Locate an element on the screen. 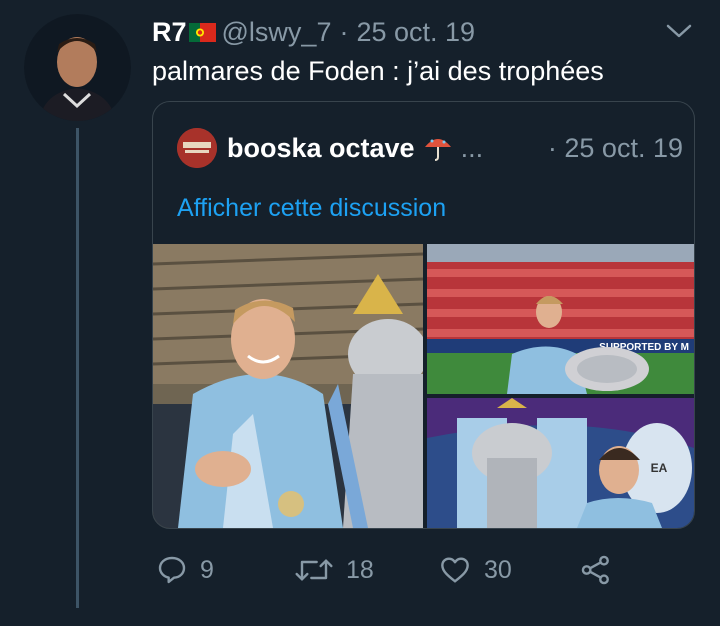 This screenshot has width=720, height=626. photo-image: EA is located at coordinates (560, 463).